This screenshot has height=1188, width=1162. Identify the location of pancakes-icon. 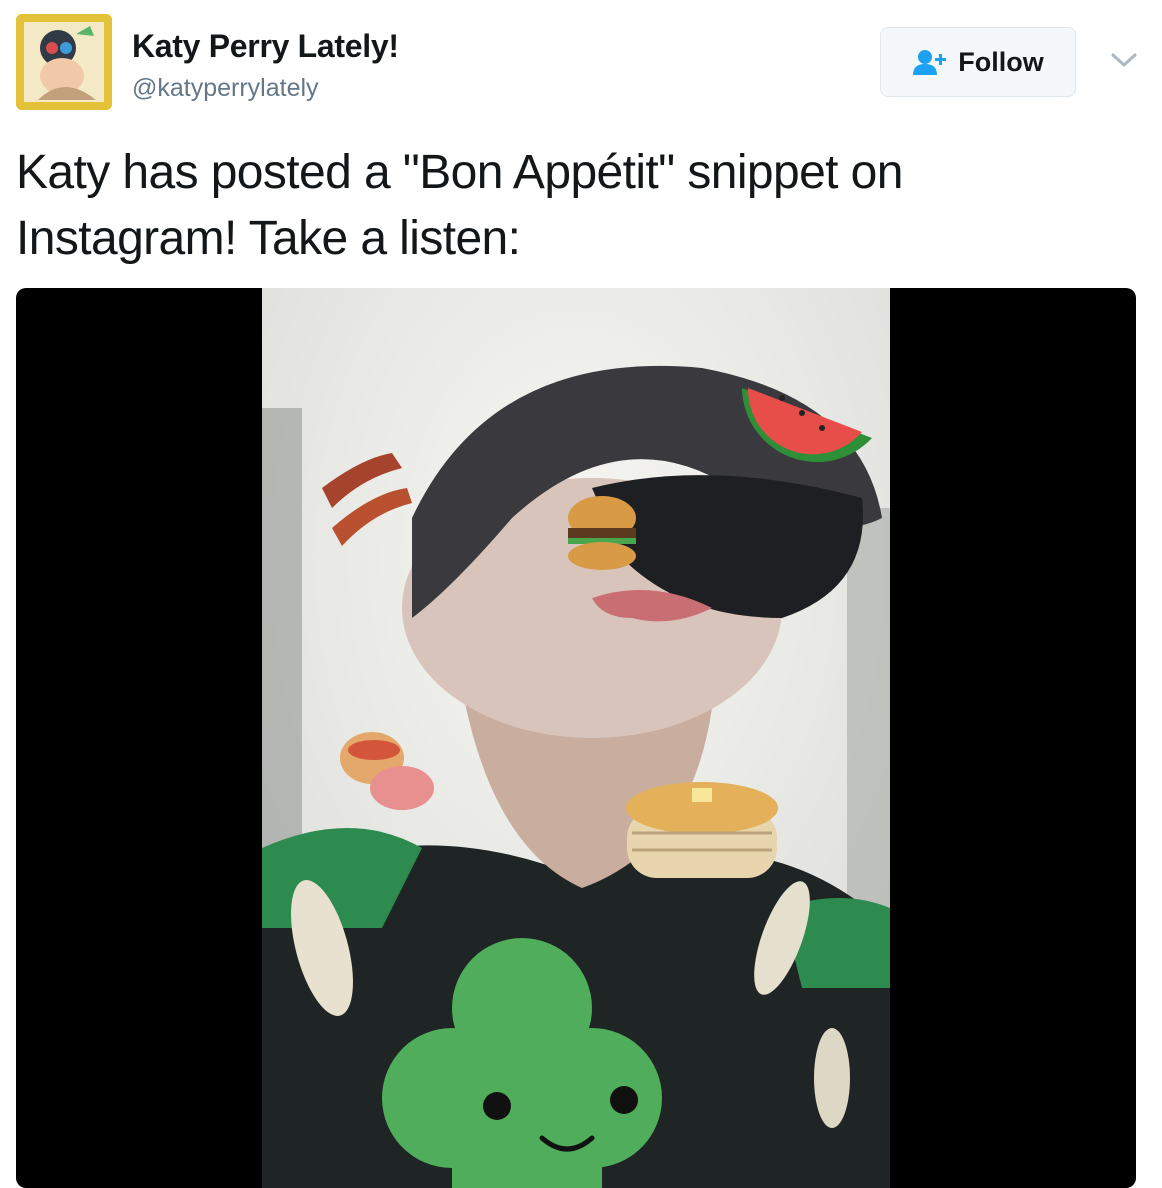
(702, 830).